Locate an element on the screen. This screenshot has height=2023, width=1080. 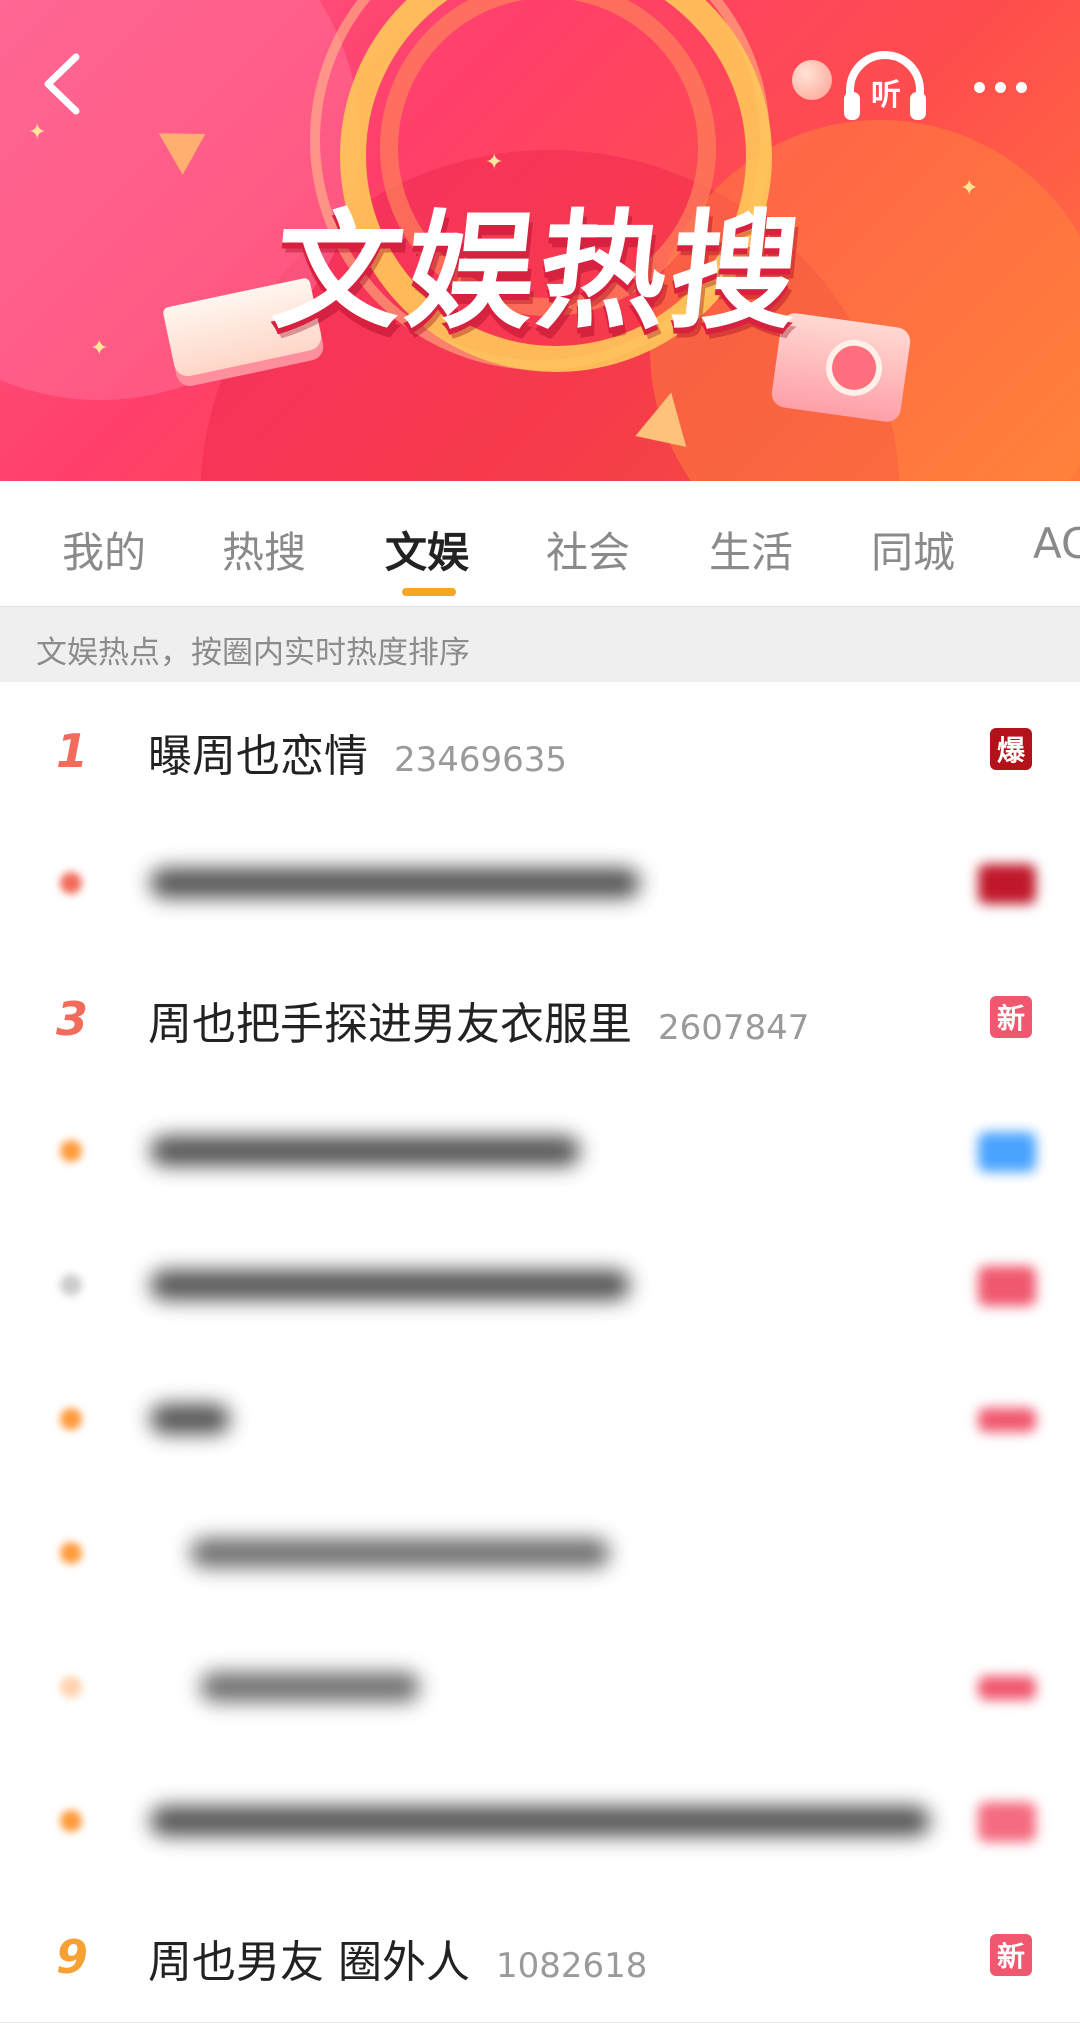
rank-number: 3 is located at coordinates (72, 1019).